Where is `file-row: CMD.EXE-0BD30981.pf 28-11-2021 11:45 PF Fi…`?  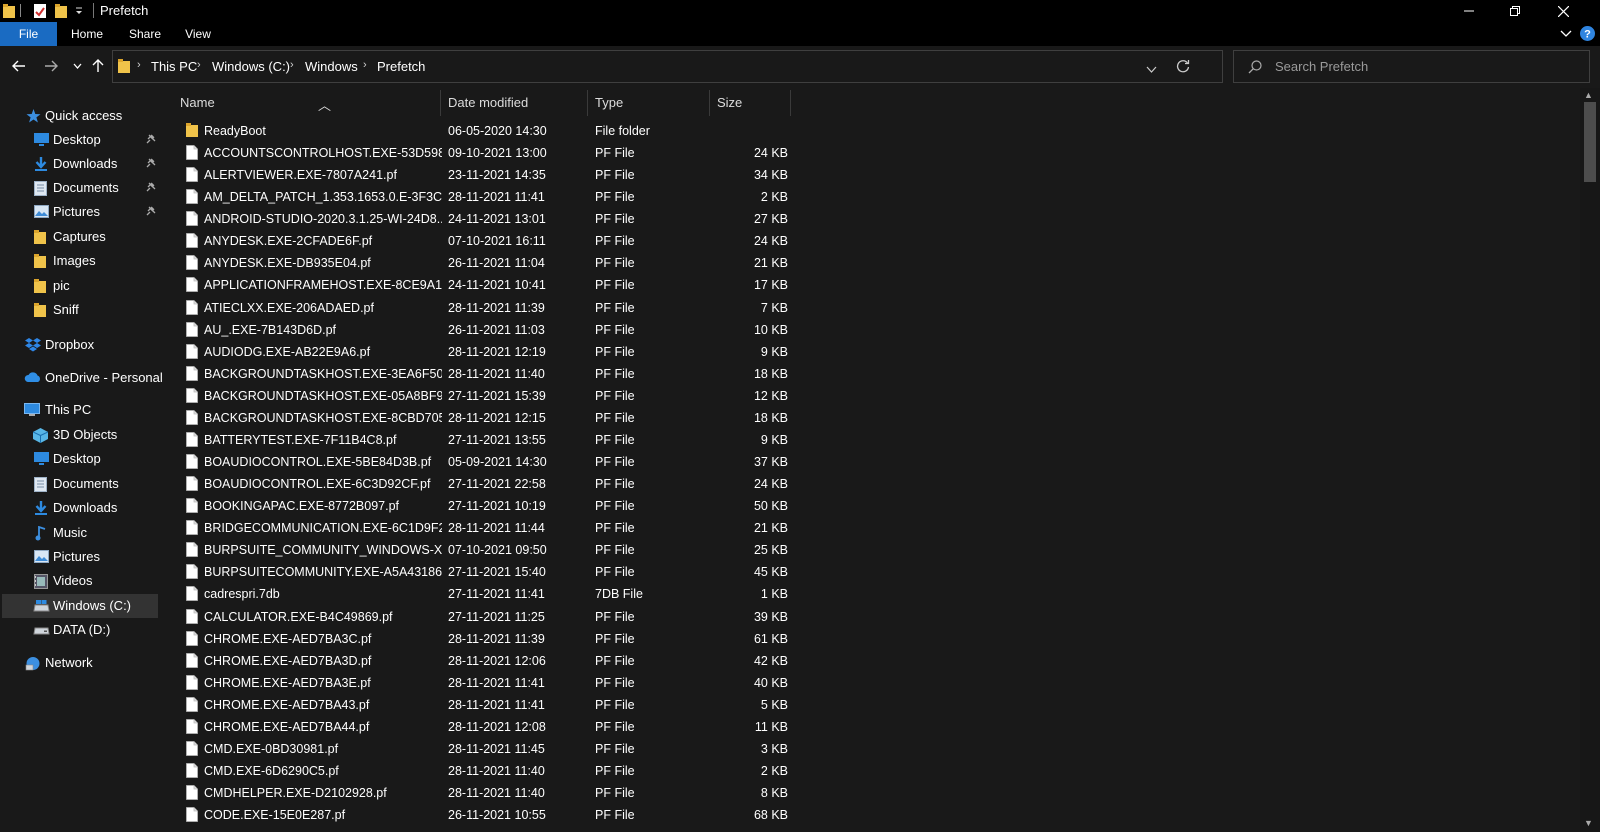 file-row: CMD.EXE-0BD30981.pf 28-11-2021 11:45 PF Fi… is located at coordinates (578, 749).